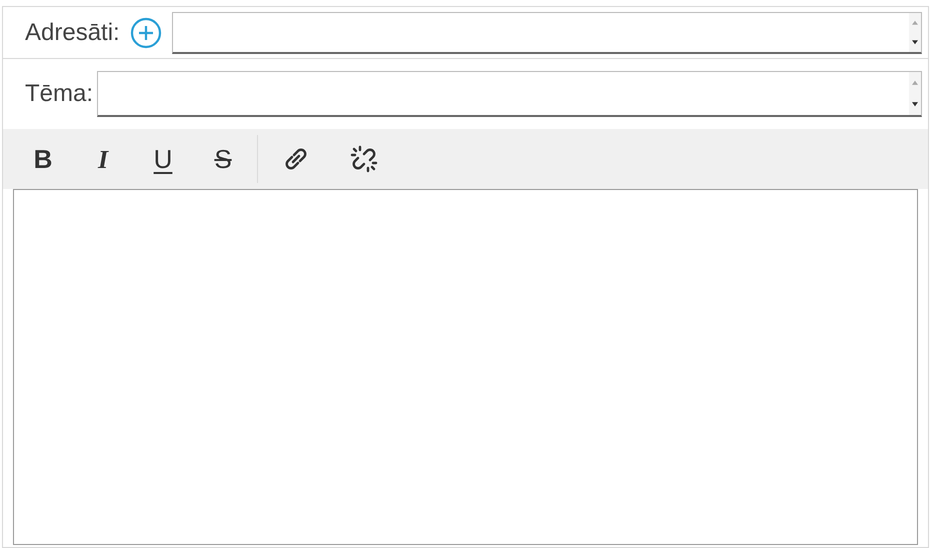 Image resolution: width=931 pixels, height=548 pixels. I want to click on underline-button: U, so click(163, 159).